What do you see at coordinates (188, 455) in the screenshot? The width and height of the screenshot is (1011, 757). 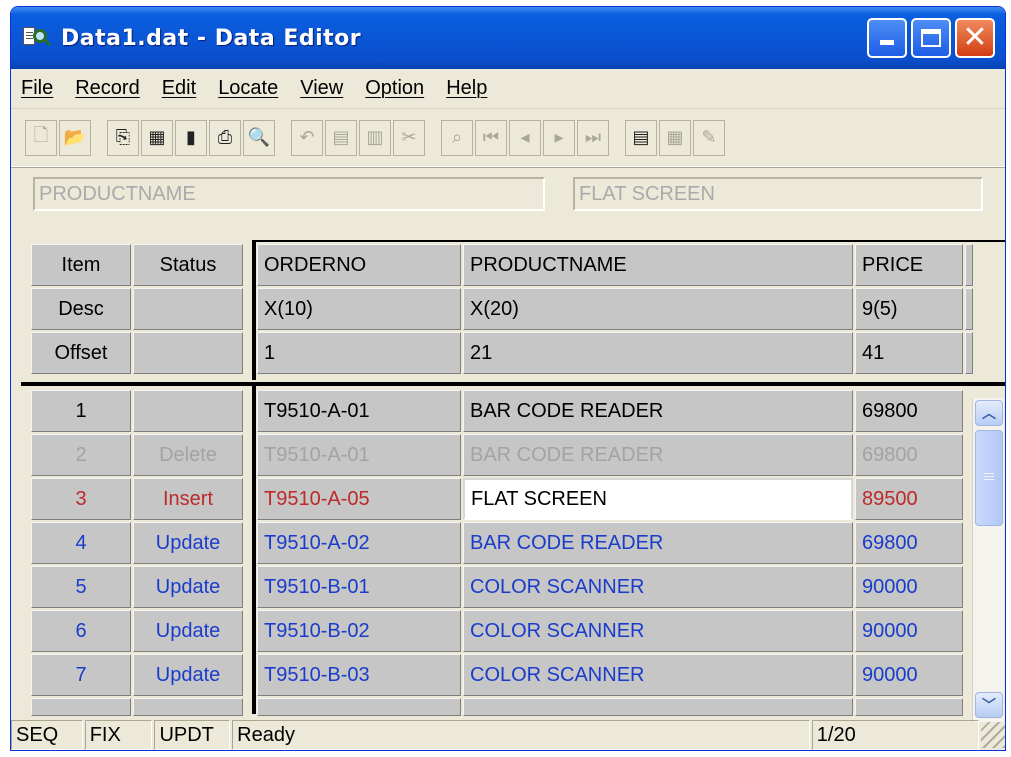 I see `row-status: Delete` at bounding box center [188, 455].